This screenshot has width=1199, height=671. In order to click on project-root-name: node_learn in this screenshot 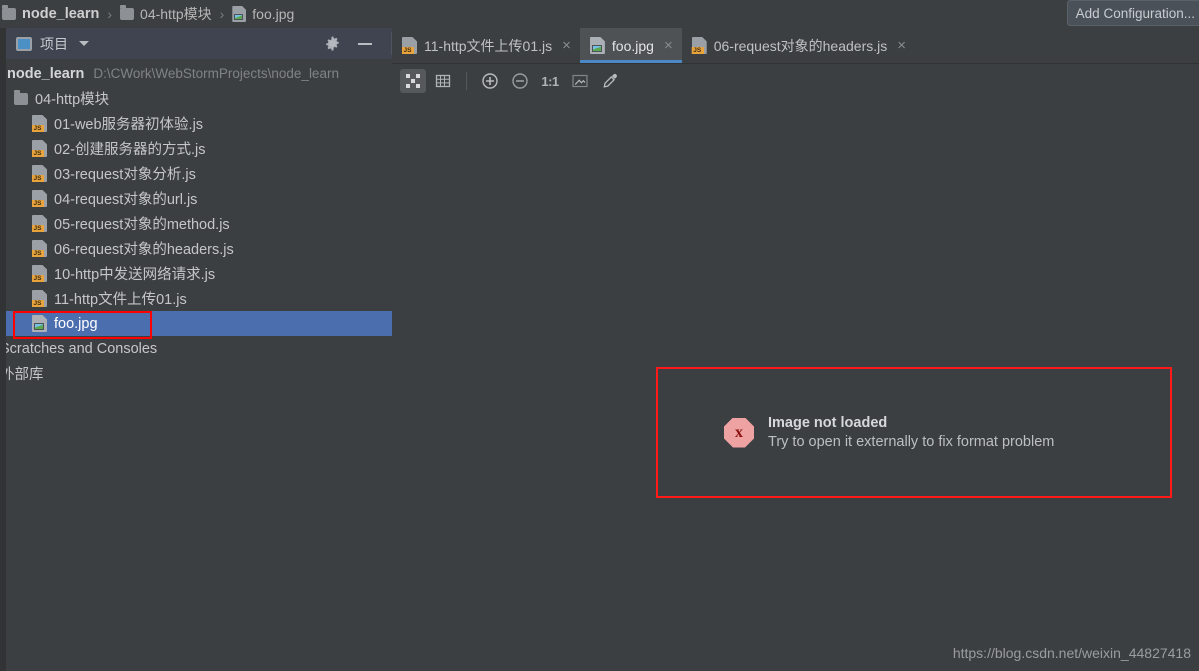, I will do `click(46, 73)`.